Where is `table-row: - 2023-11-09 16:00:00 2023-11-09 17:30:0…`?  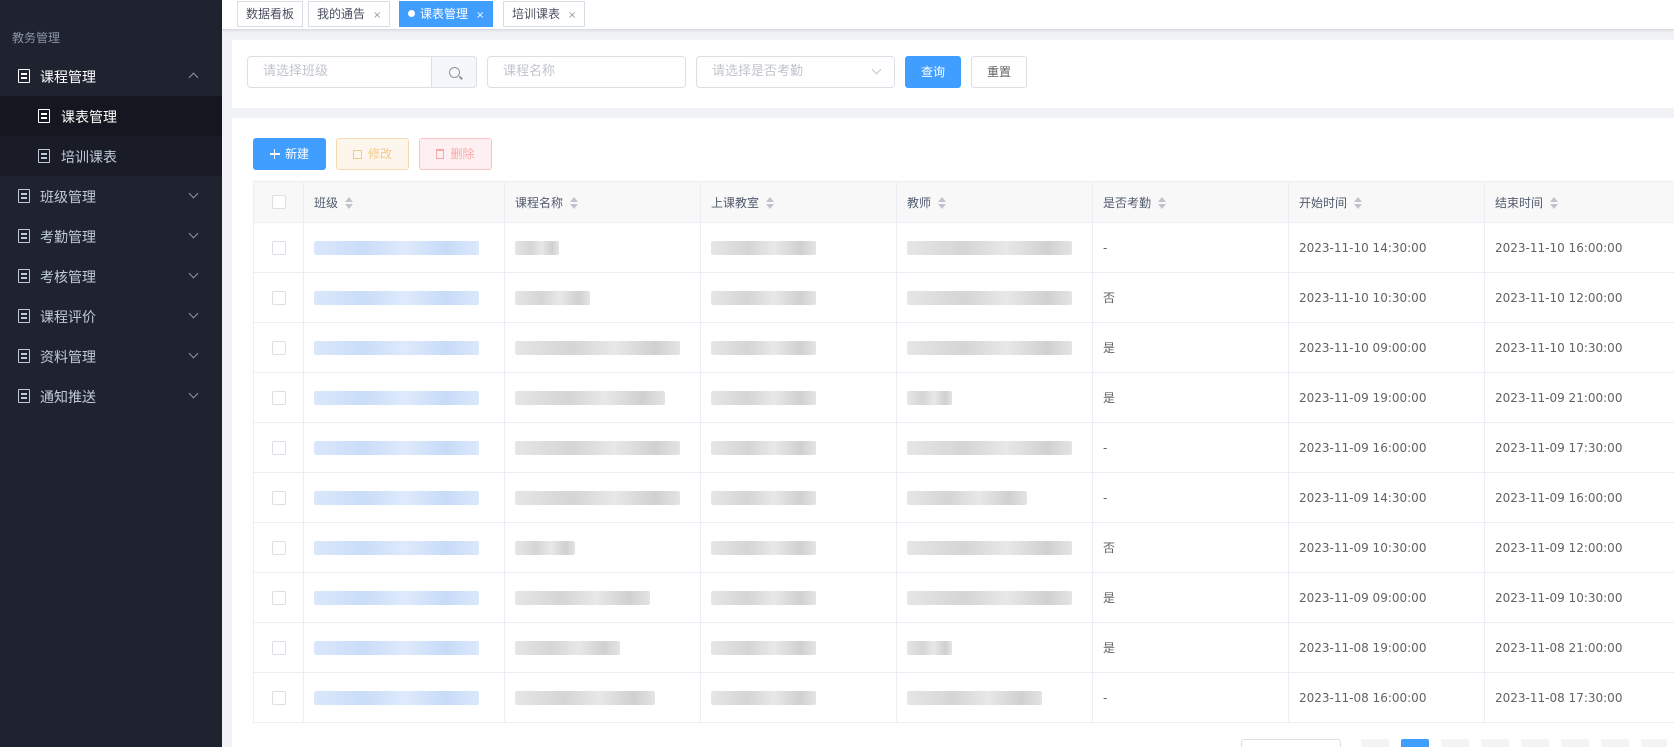
table-row: - 2023-11-09 16:00:00 2023-11-09 17:30:0… is located at coordinates (963, 447).